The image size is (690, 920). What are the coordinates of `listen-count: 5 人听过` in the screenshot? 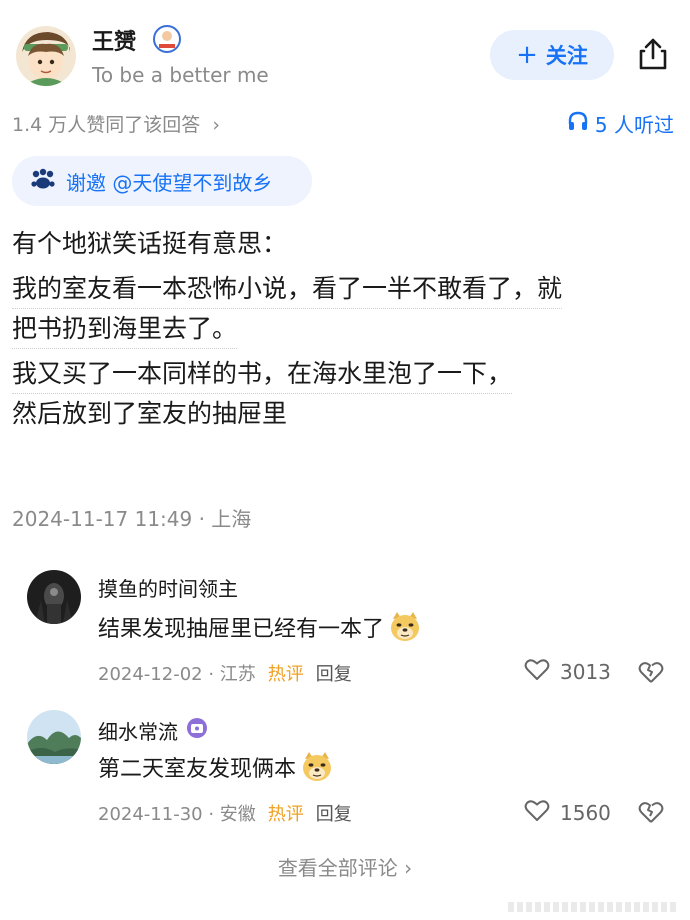 It's located at (620, 123).